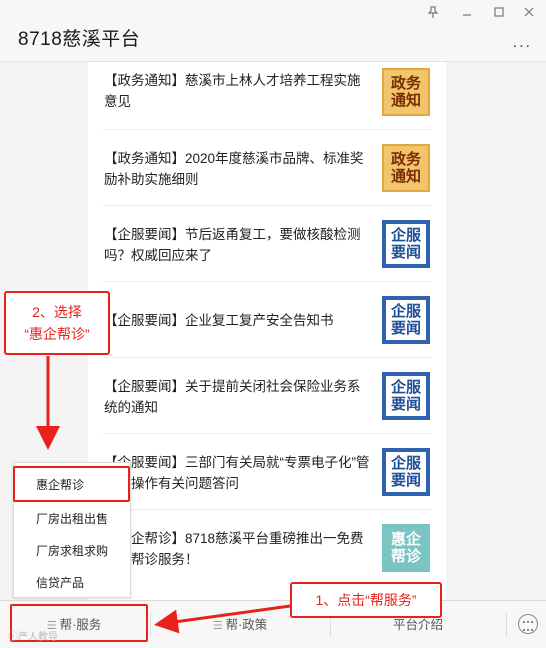 This screenshot has width=546, height=648. What do you see at coordinates (33, 637) in the screenshot?
I see `watermark: ⓘ严人教导` at bounding box center [33, 637].